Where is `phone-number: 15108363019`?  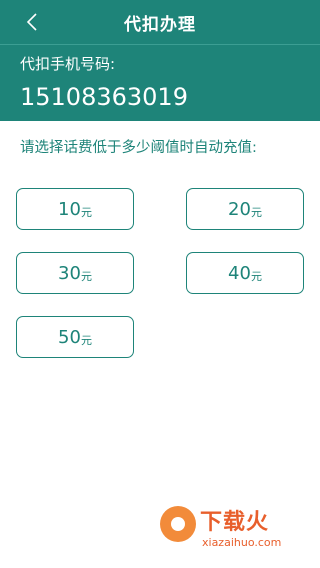
phone-number: 15108363019 is located at coordinates (104, 97).